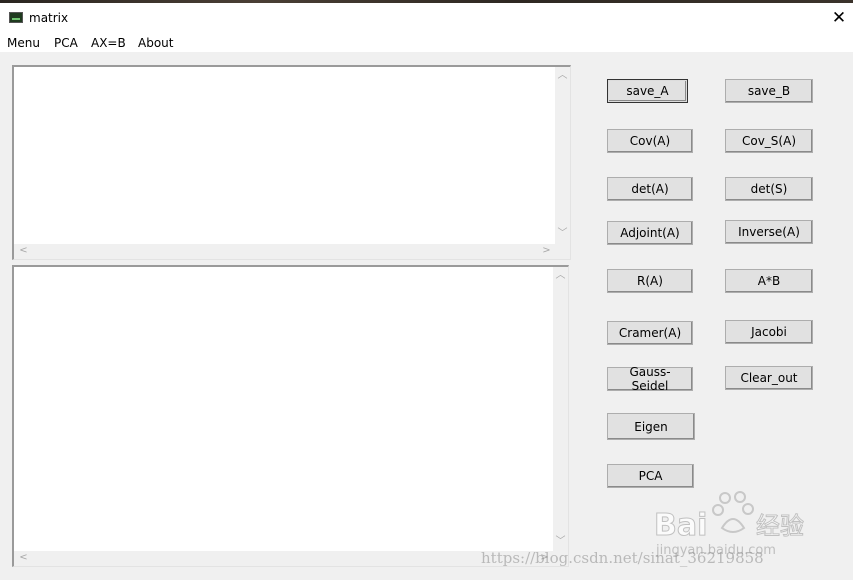  I want to click on jacobi-button: Jacobi, so click(769, 332).